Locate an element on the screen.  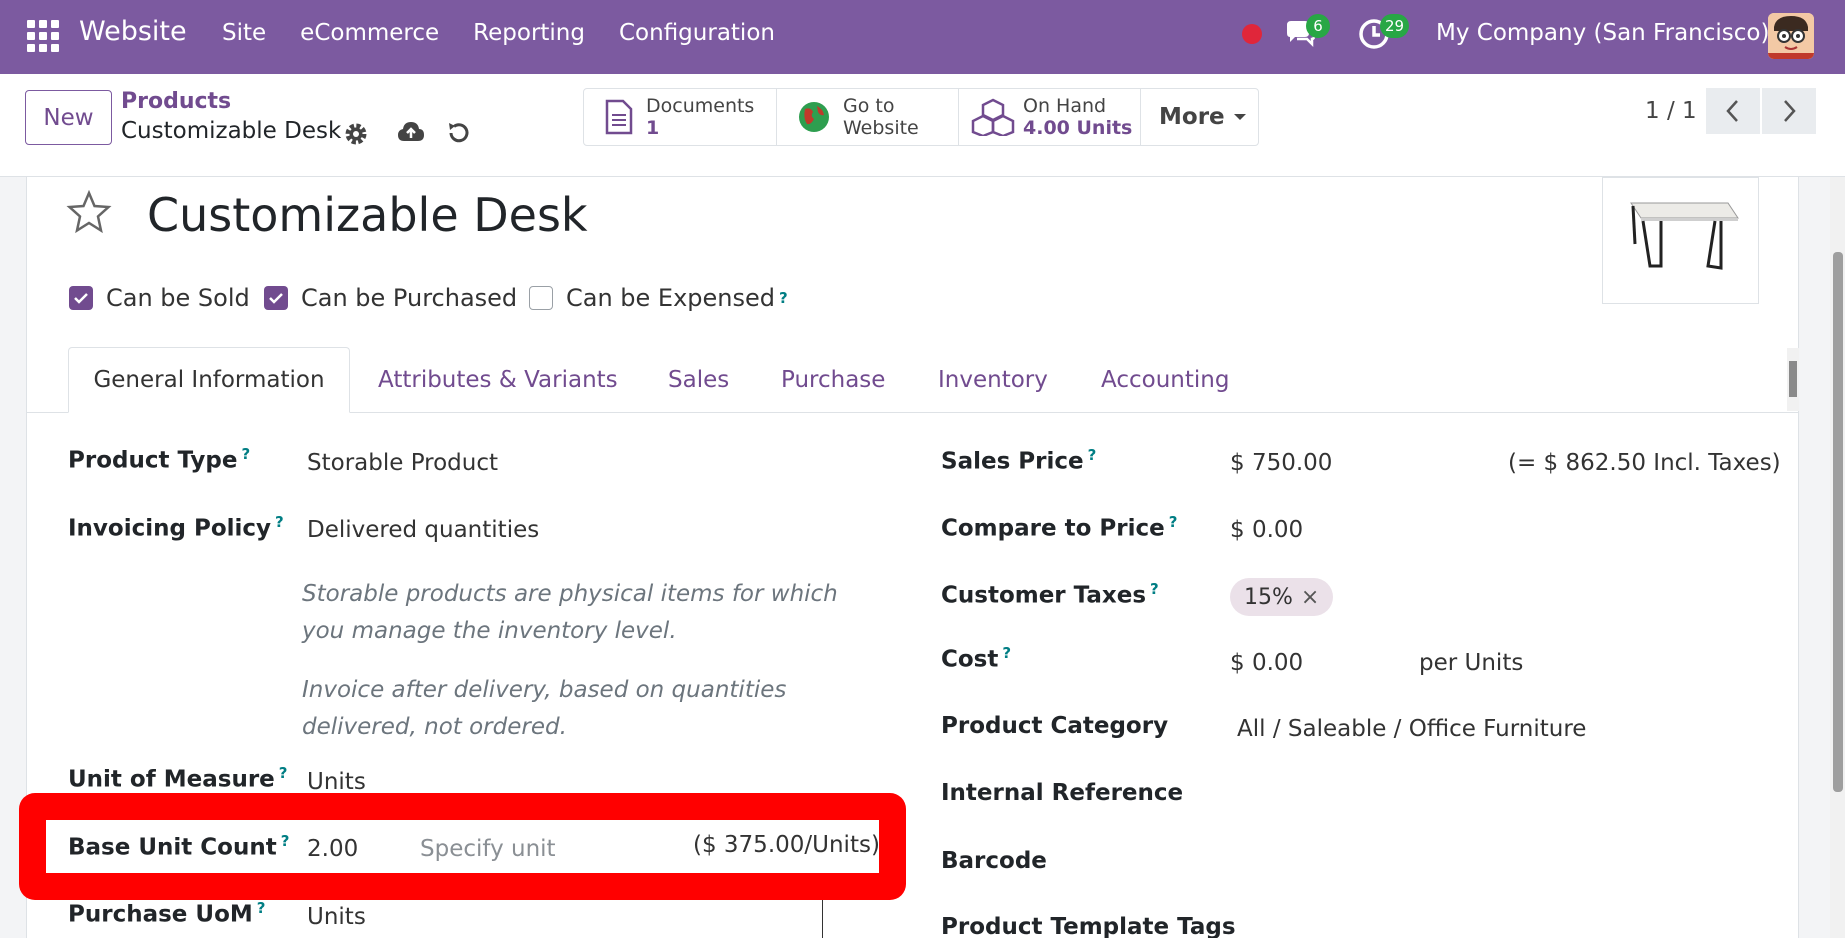
messages-count-badge: 6 is located at coordinates (1318, 26).